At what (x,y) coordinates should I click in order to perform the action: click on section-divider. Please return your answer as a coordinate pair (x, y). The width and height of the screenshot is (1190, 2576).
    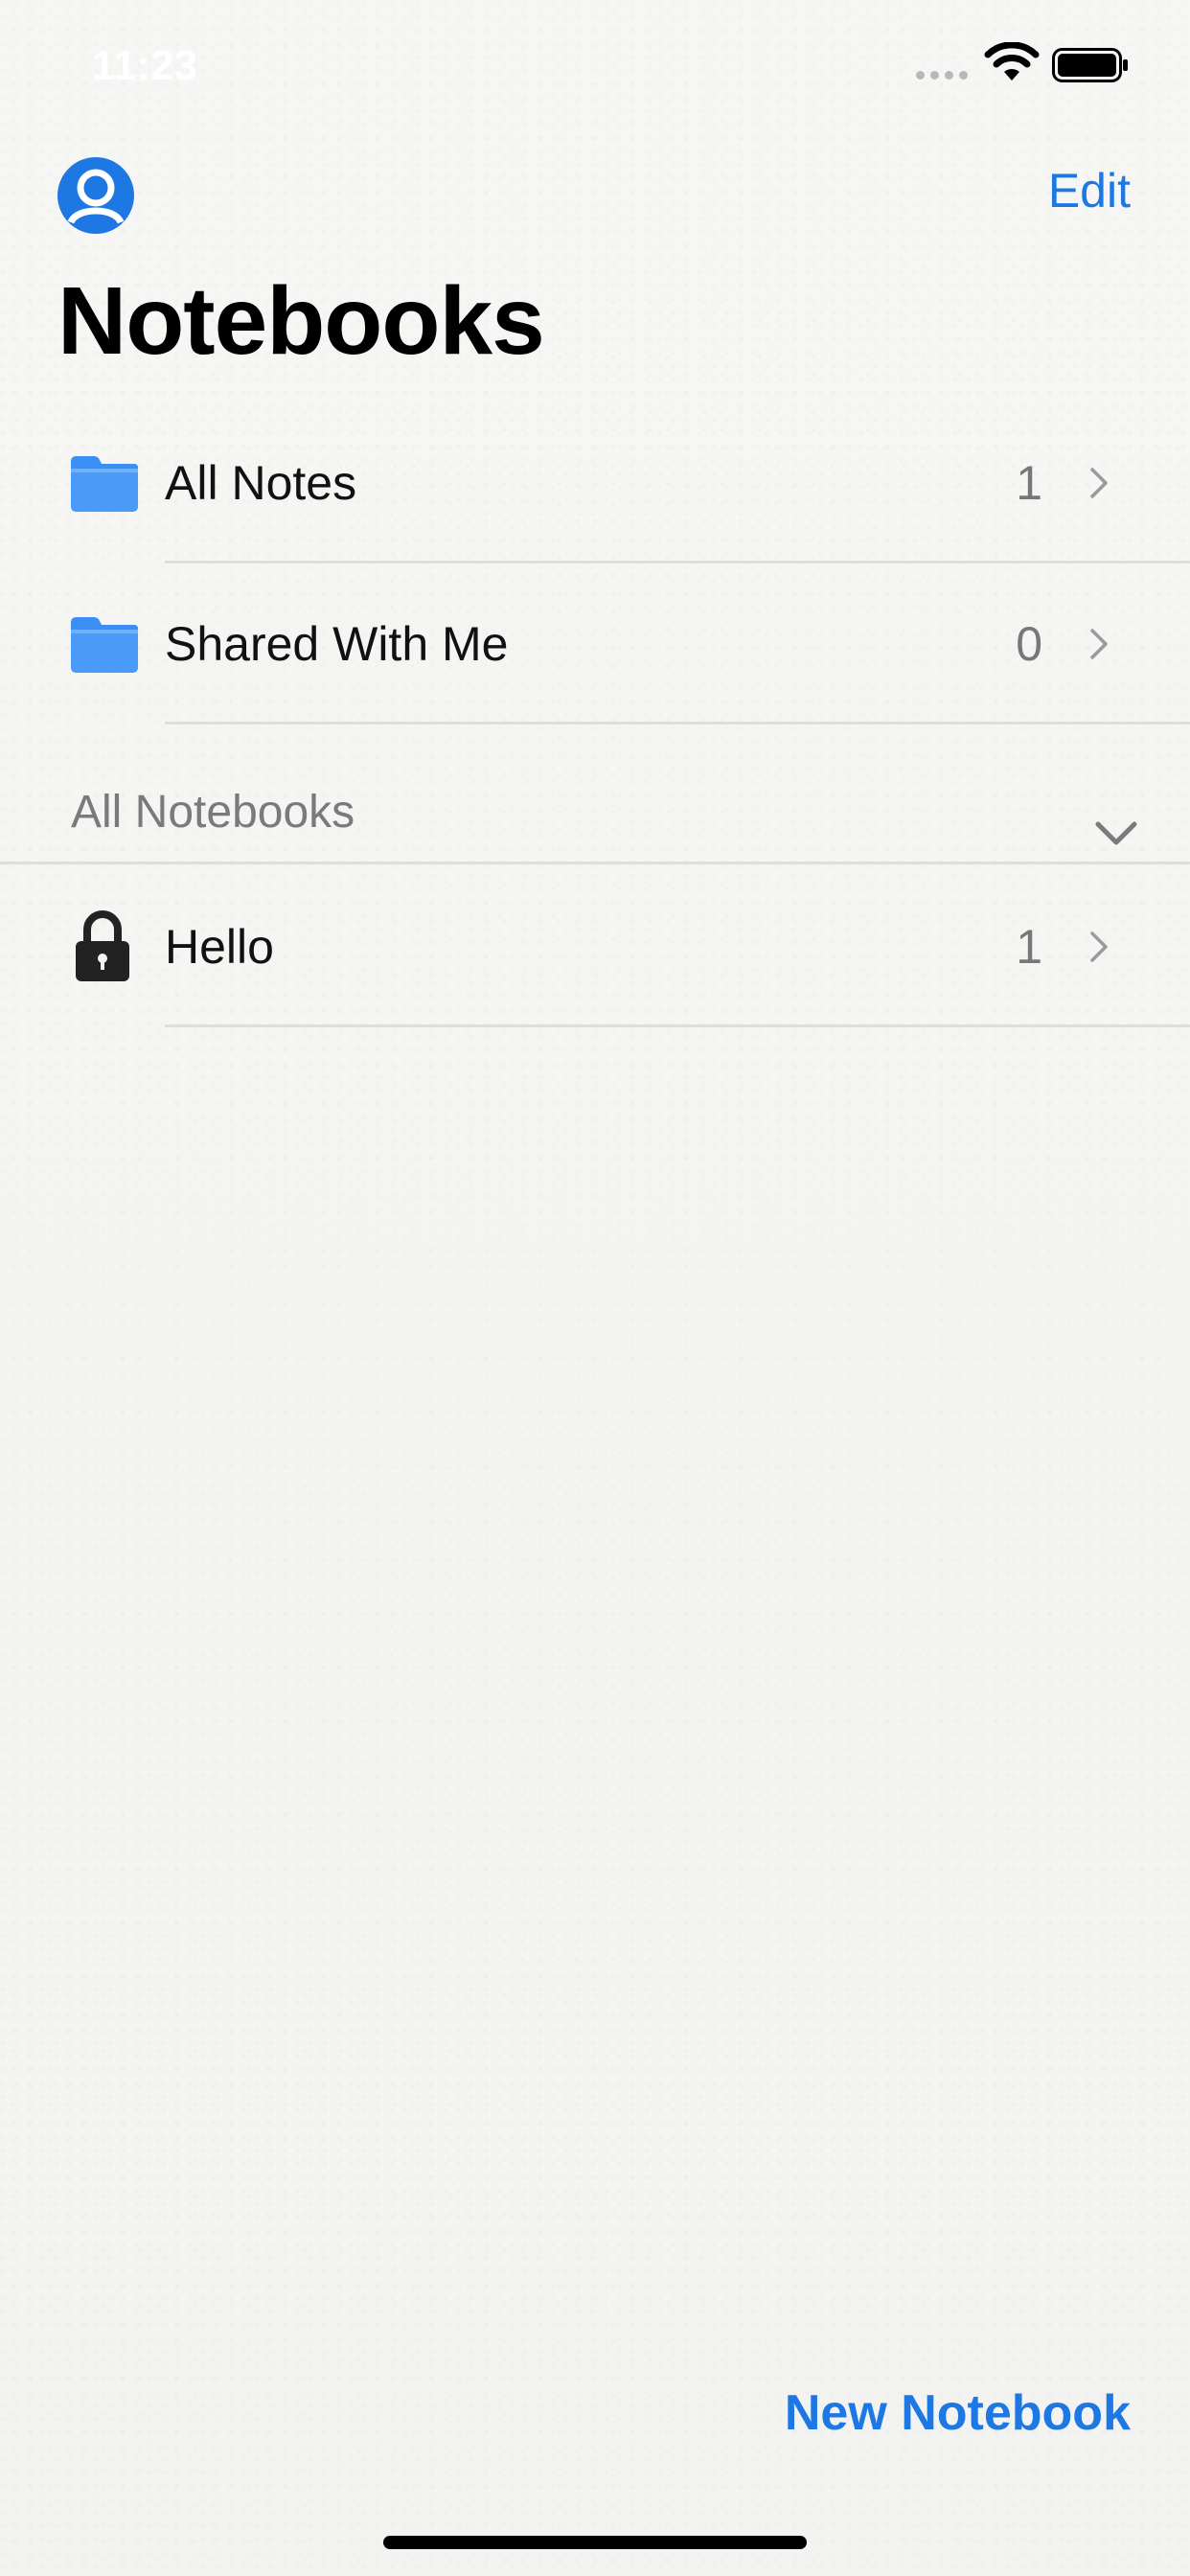
    Looking at the image, I should click on (595, 863).